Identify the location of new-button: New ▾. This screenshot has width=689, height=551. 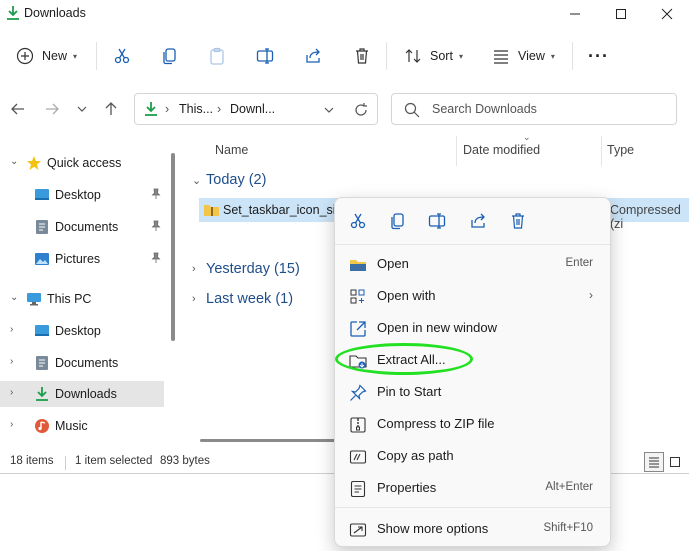
(46, 56).